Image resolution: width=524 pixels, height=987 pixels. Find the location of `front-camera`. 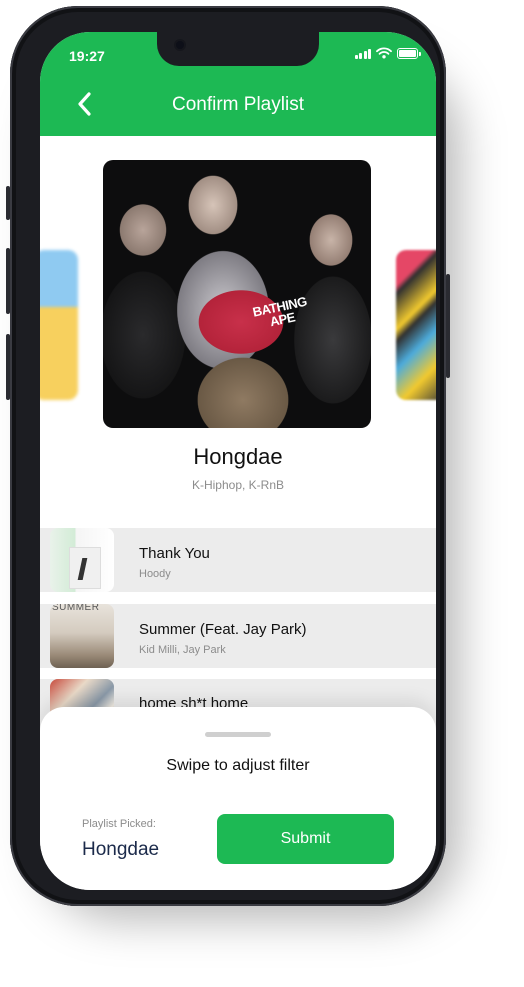

front-camera is located at coordinates (180, 45).